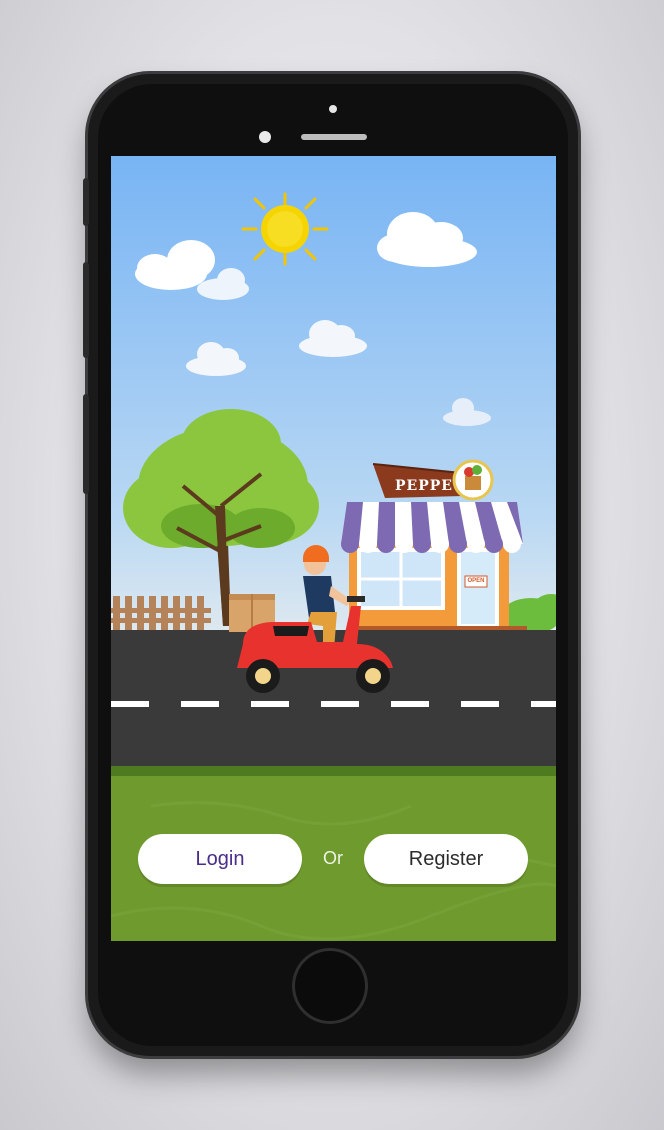  I want to click on earpiece-speaker, so click(334, 137).